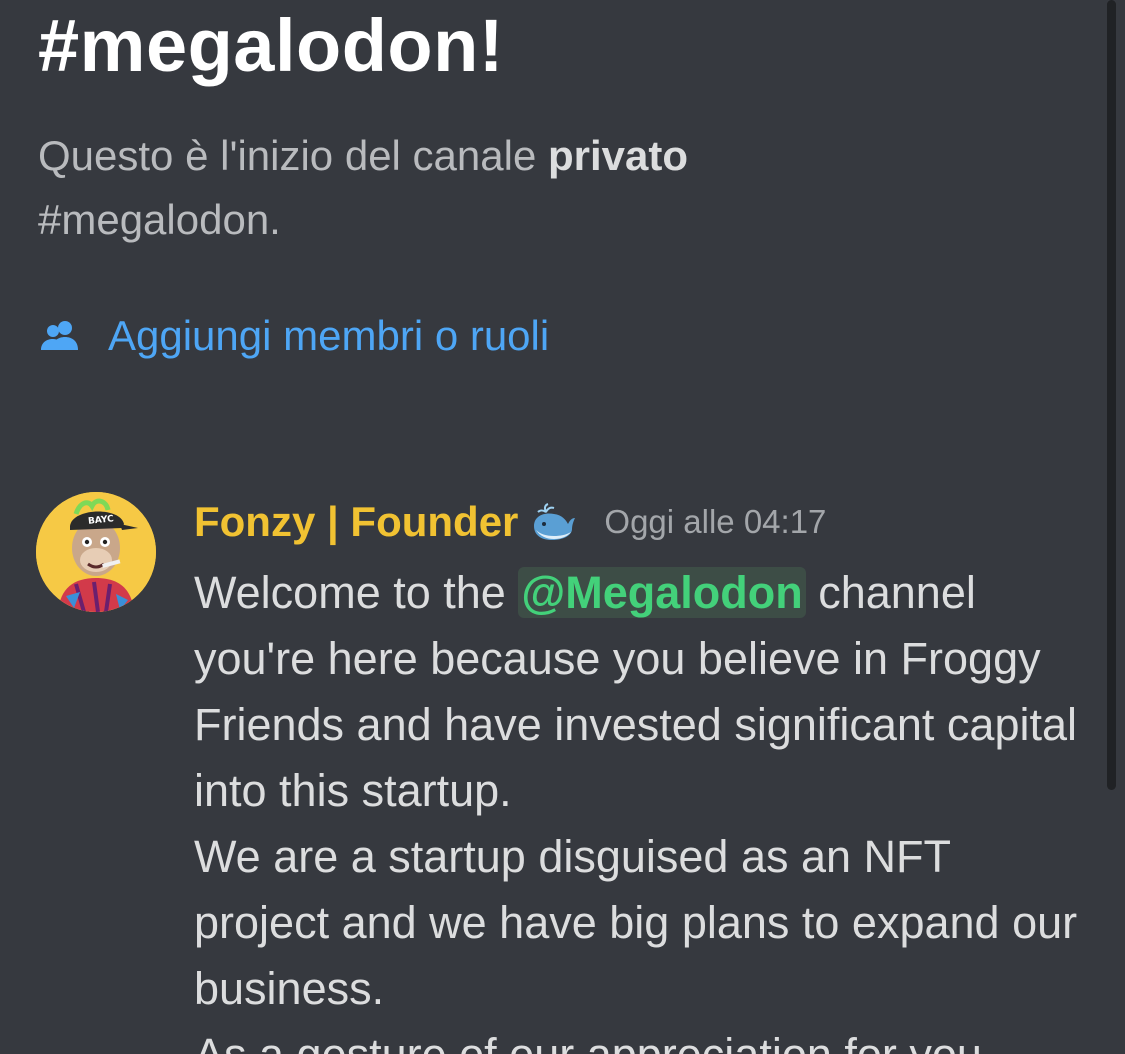 The image size is (1125, 1054). What do you see at coordinates (356, 592) in the screenshot?
I see `message-text-intro: Welcome to the` at bounding box center [356, 592].